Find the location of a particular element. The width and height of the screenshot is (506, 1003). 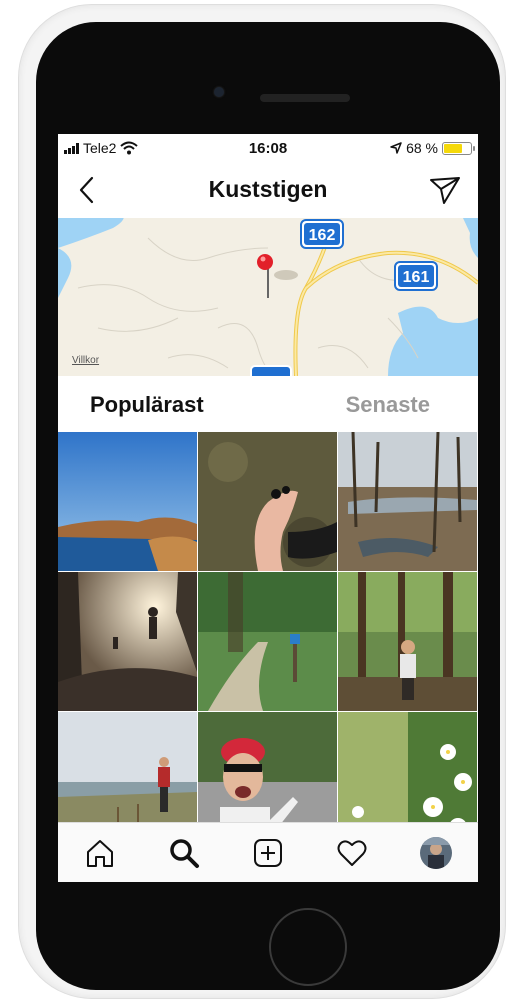

tab-recent: Senaste is located at coordinates (388, 405).